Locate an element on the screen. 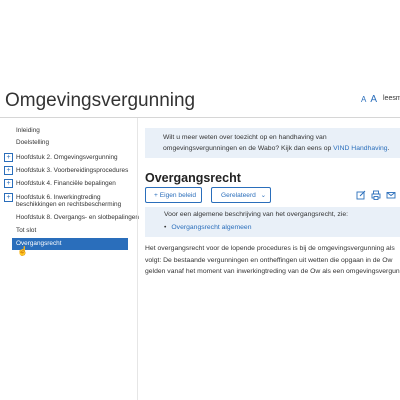 The height and width of the screenshot is (400, 400). own-policy-button: + Eigen beleid is located at coordinates (173, 195).